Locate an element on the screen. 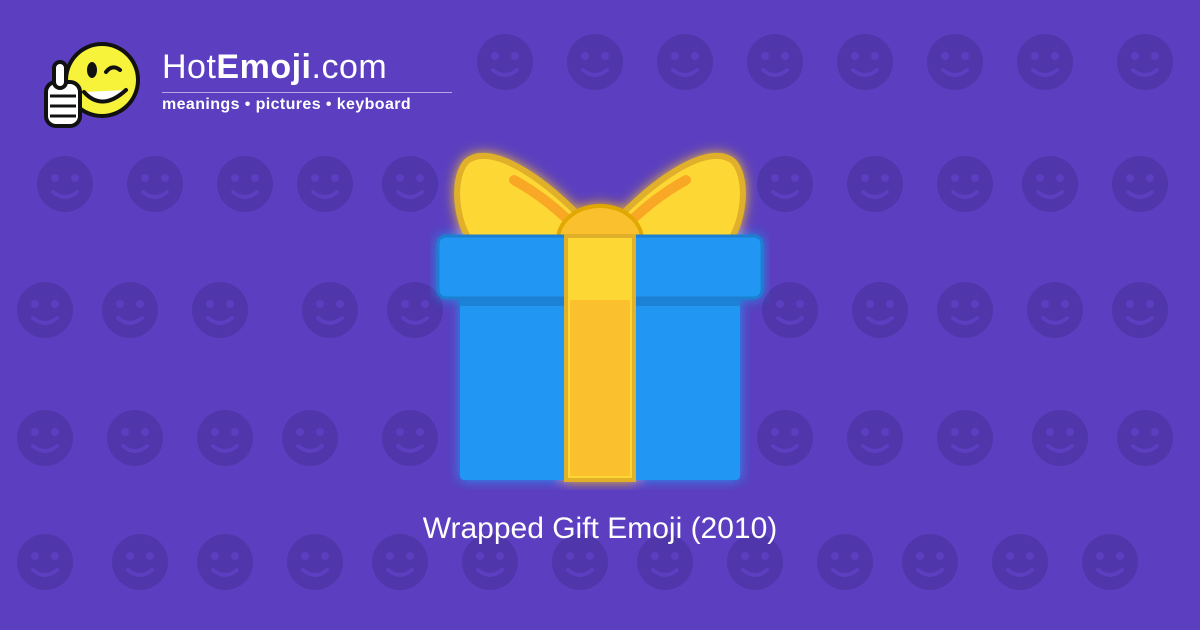 This screenshot has width=1200, height=630. site-name: HotEmoji.com is located at coordinates (275, 67).